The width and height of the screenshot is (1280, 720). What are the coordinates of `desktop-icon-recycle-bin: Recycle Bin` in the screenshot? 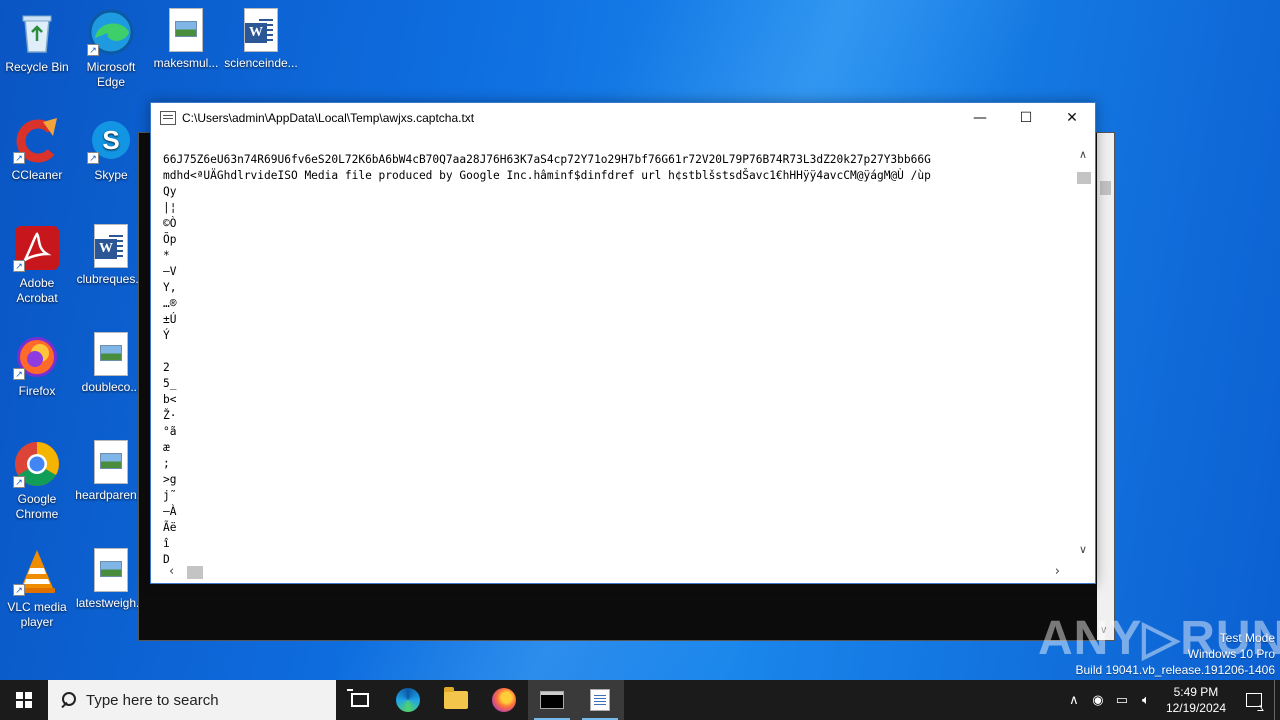 It's located at (37, 41).